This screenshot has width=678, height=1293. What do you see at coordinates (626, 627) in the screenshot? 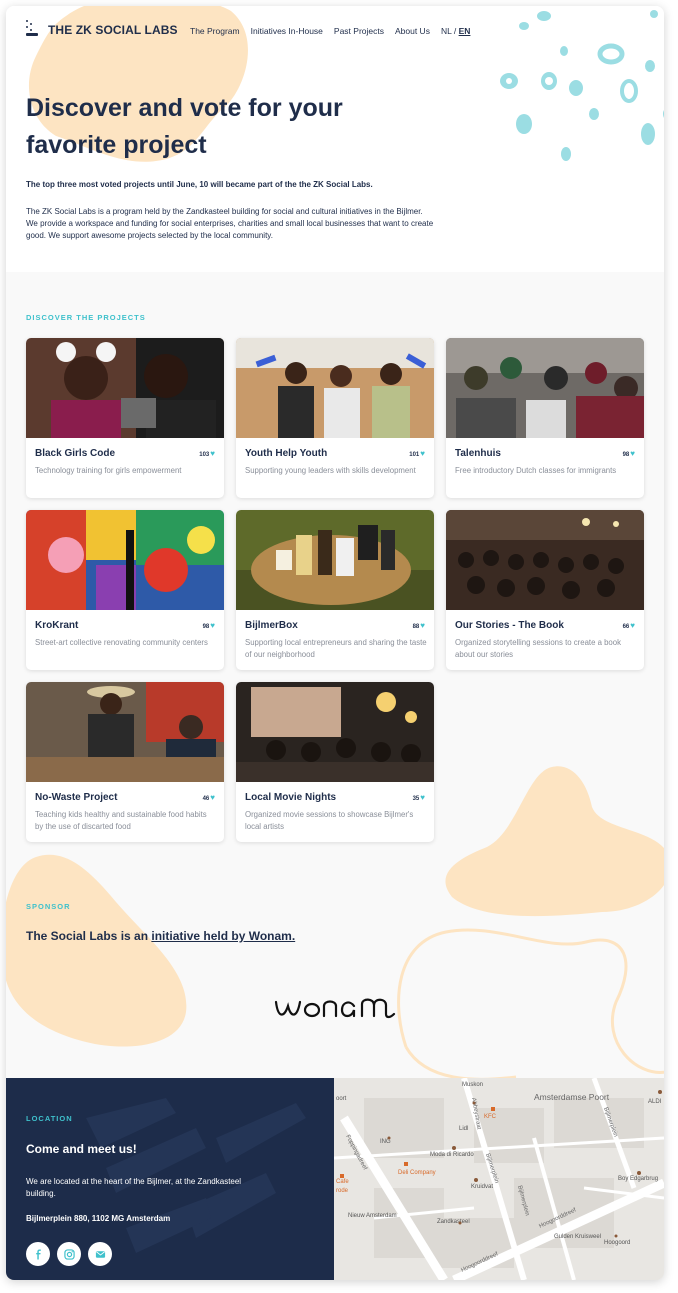
I see `vote-number: 66` at bounding box center [626, 627].